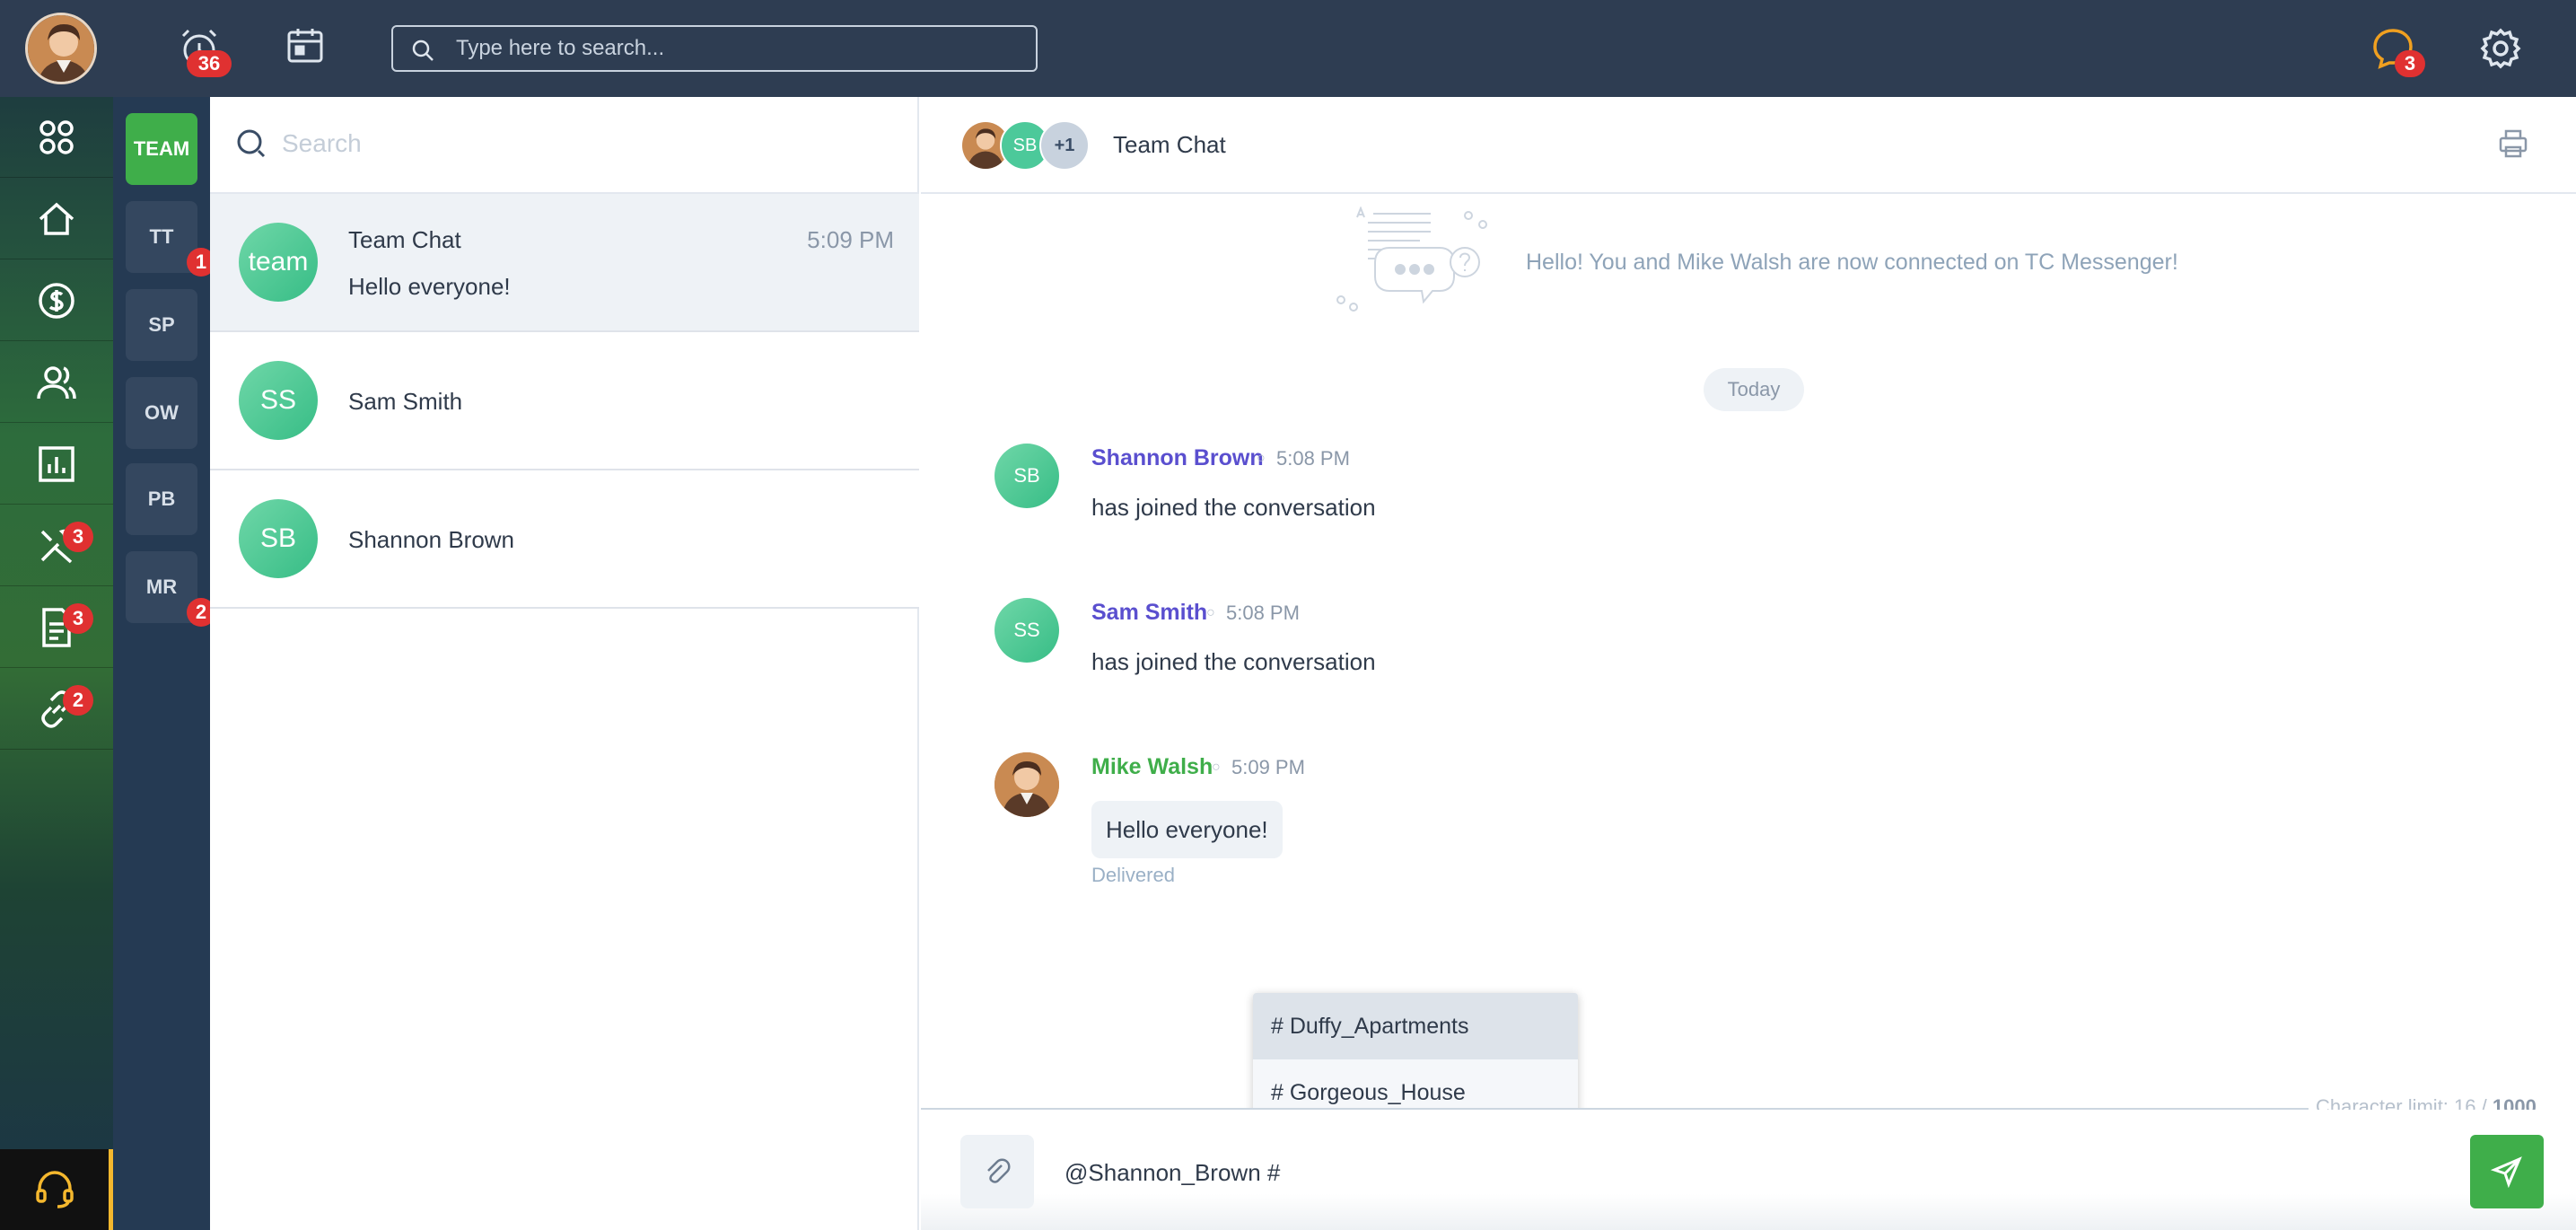  I want to click on nav-reports, so click(56, 464).